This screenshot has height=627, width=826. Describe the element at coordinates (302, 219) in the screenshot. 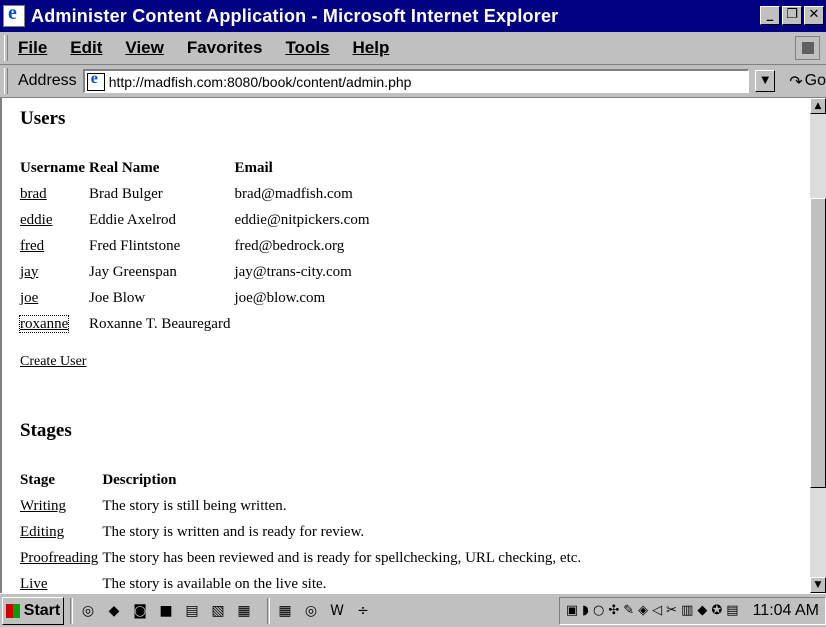

I see `user-email: eddie@nitpickers.com` at that location.